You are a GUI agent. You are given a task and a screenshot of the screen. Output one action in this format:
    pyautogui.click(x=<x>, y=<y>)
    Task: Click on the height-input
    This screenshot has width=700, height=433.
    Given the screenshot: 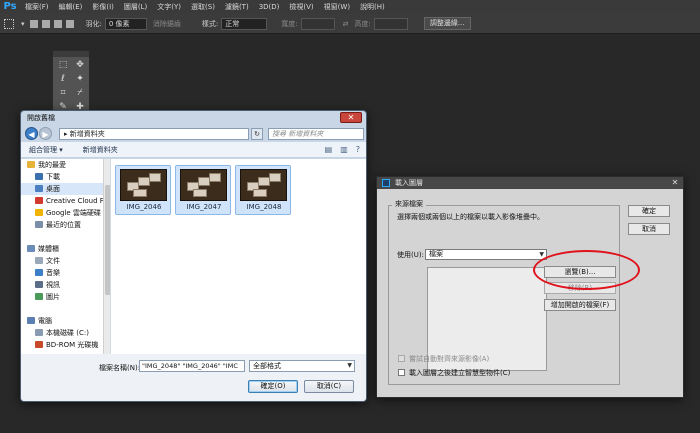 What is the action you would take?
    pyautogui.click(x=390, y=23)
    